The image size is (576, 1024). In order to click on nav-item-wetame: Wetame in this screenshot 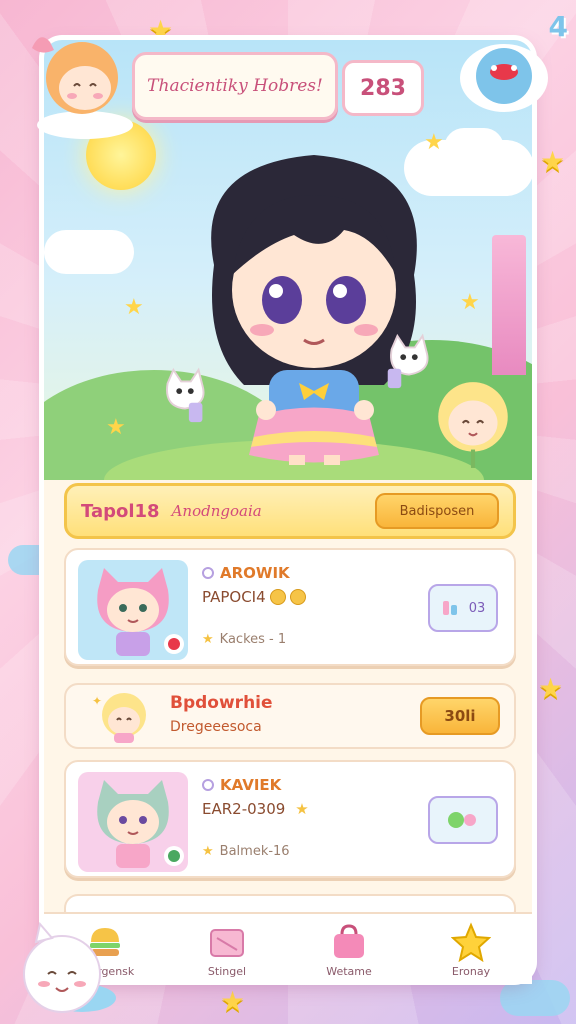, I will do `click(349, 949)`.